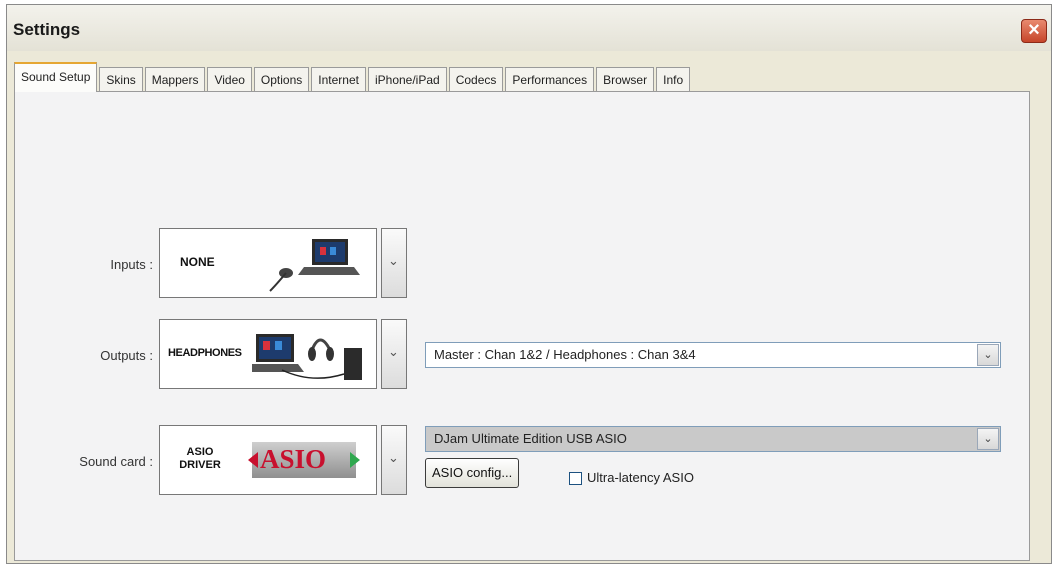 The image size is (1057, 565). Describe the element at coordinates (121, 79) in the screenshot. I see `tab-skins: Skins` at that location.